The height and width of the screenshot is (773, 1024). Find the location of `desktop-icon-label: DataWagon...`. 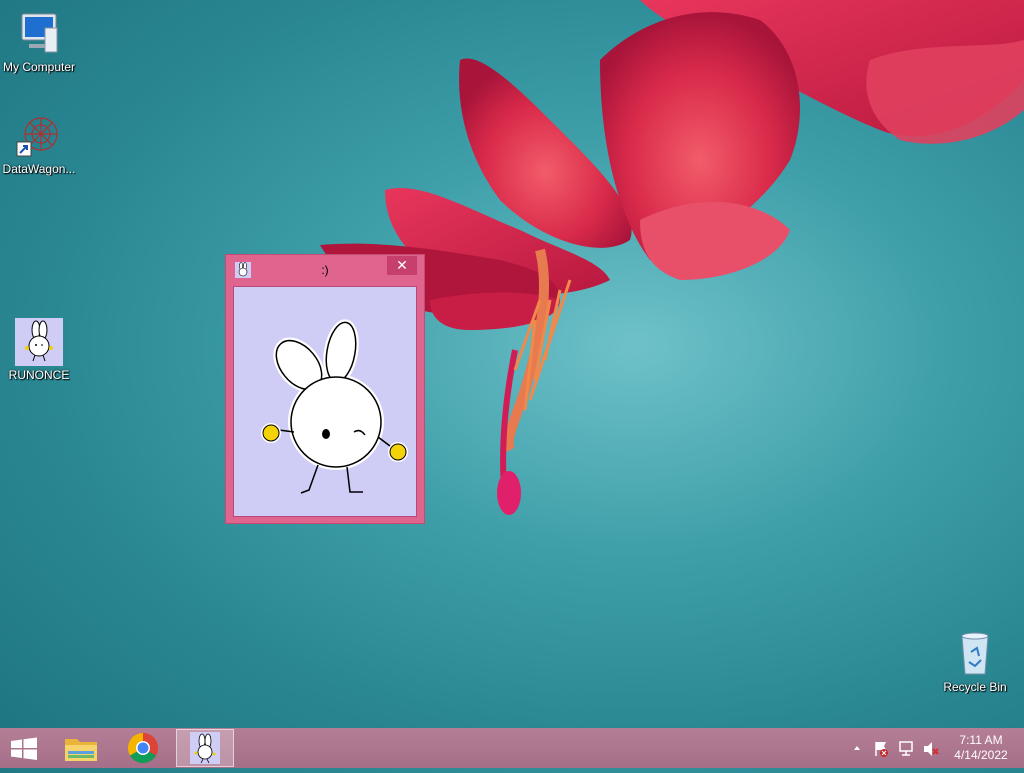

desktop-icon-label: DataWagon... is located at coordinates (39, 169).